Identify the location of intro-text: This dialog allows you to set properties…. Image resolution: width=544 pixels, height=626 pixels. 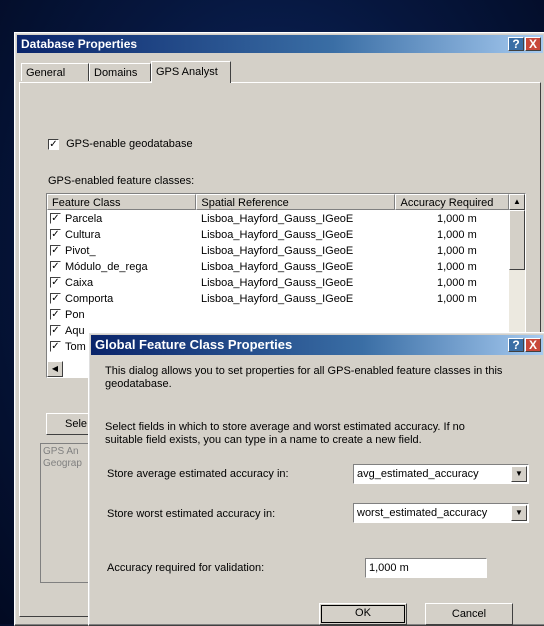
(303, 378).